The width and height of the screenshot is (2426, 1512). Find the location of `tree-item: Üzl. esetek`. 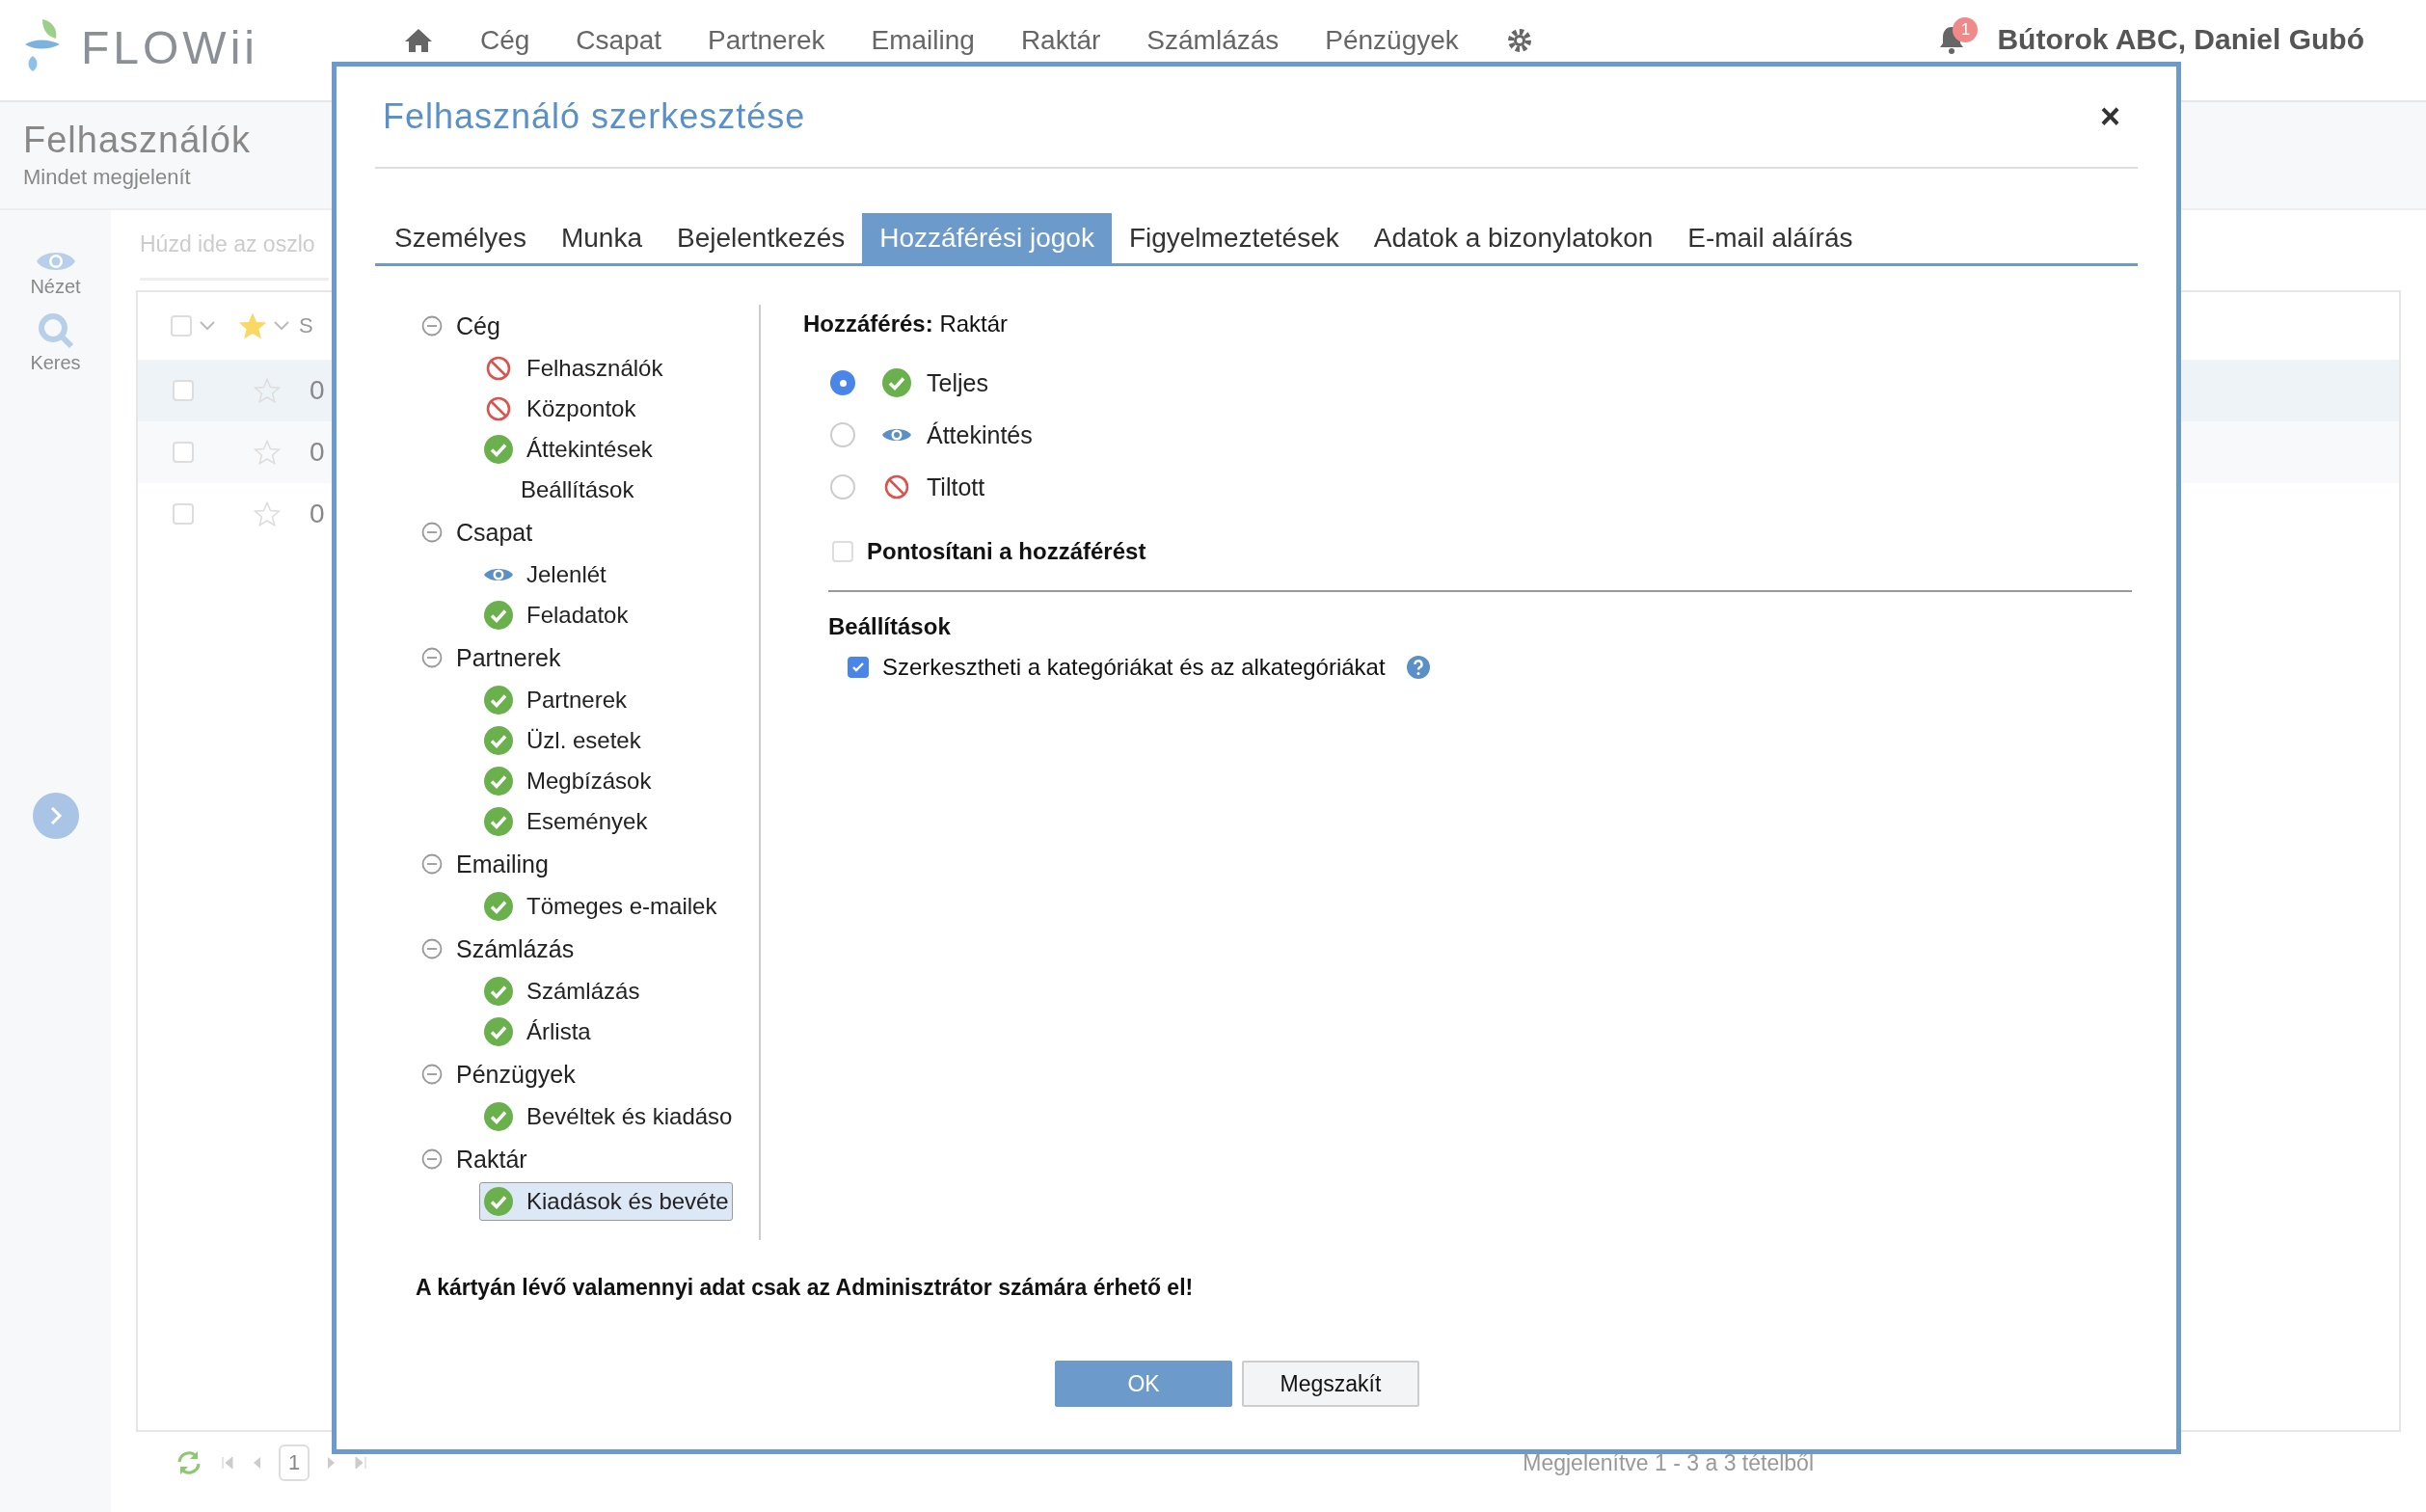

tree-item: Üzl. esetek is located at coordinates (562, 740).